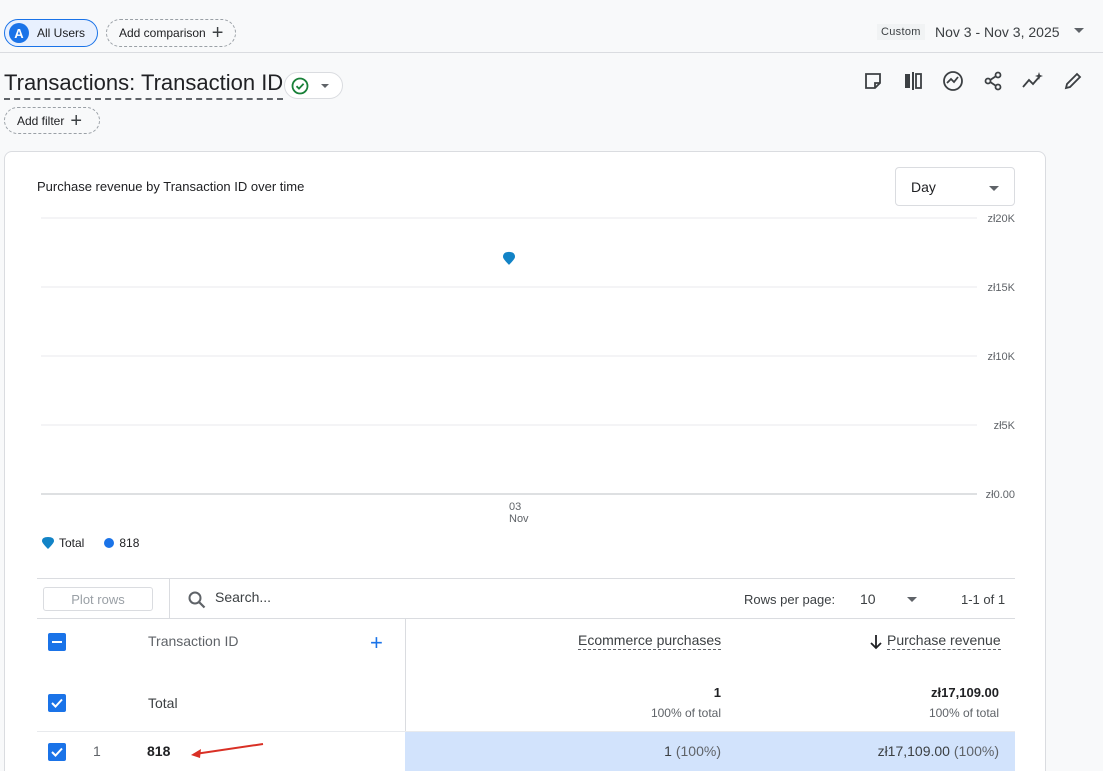 This screenshot has width=1103, height=771. What do you see at coordinates (913, 81) in the screenshot?
I see `compare-icon` at bounding box center [913, 81].